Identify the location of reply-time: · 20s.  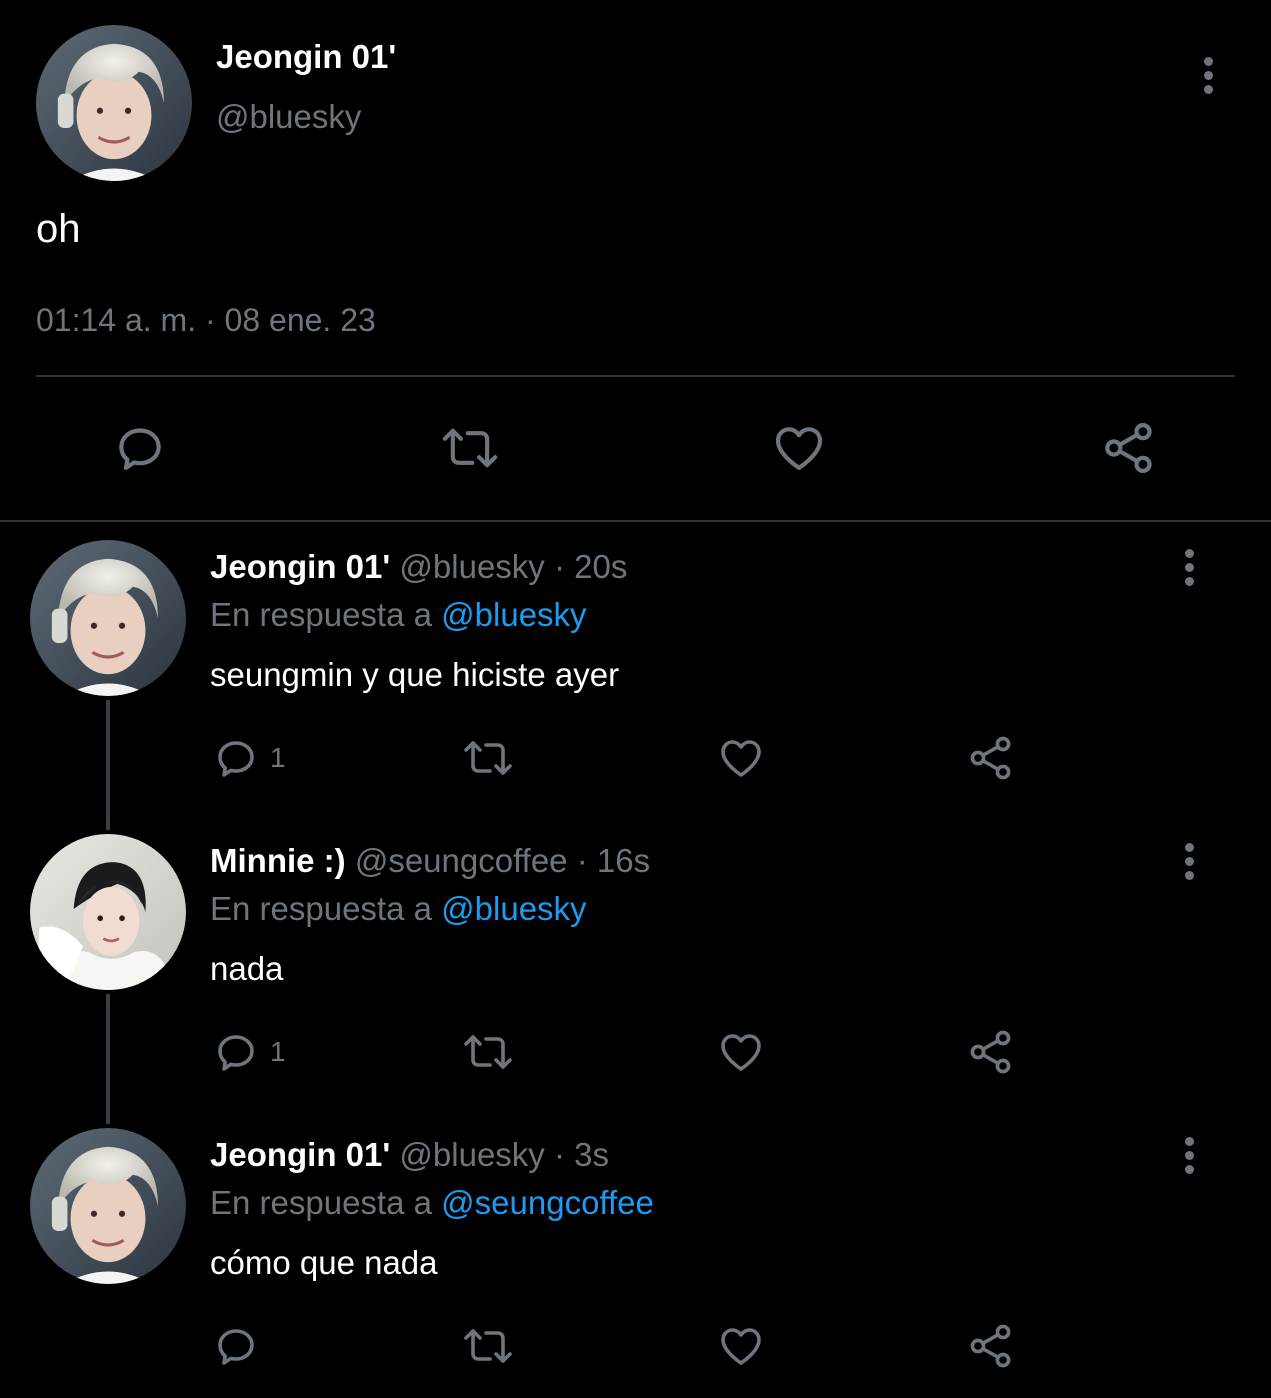
(590, 566).